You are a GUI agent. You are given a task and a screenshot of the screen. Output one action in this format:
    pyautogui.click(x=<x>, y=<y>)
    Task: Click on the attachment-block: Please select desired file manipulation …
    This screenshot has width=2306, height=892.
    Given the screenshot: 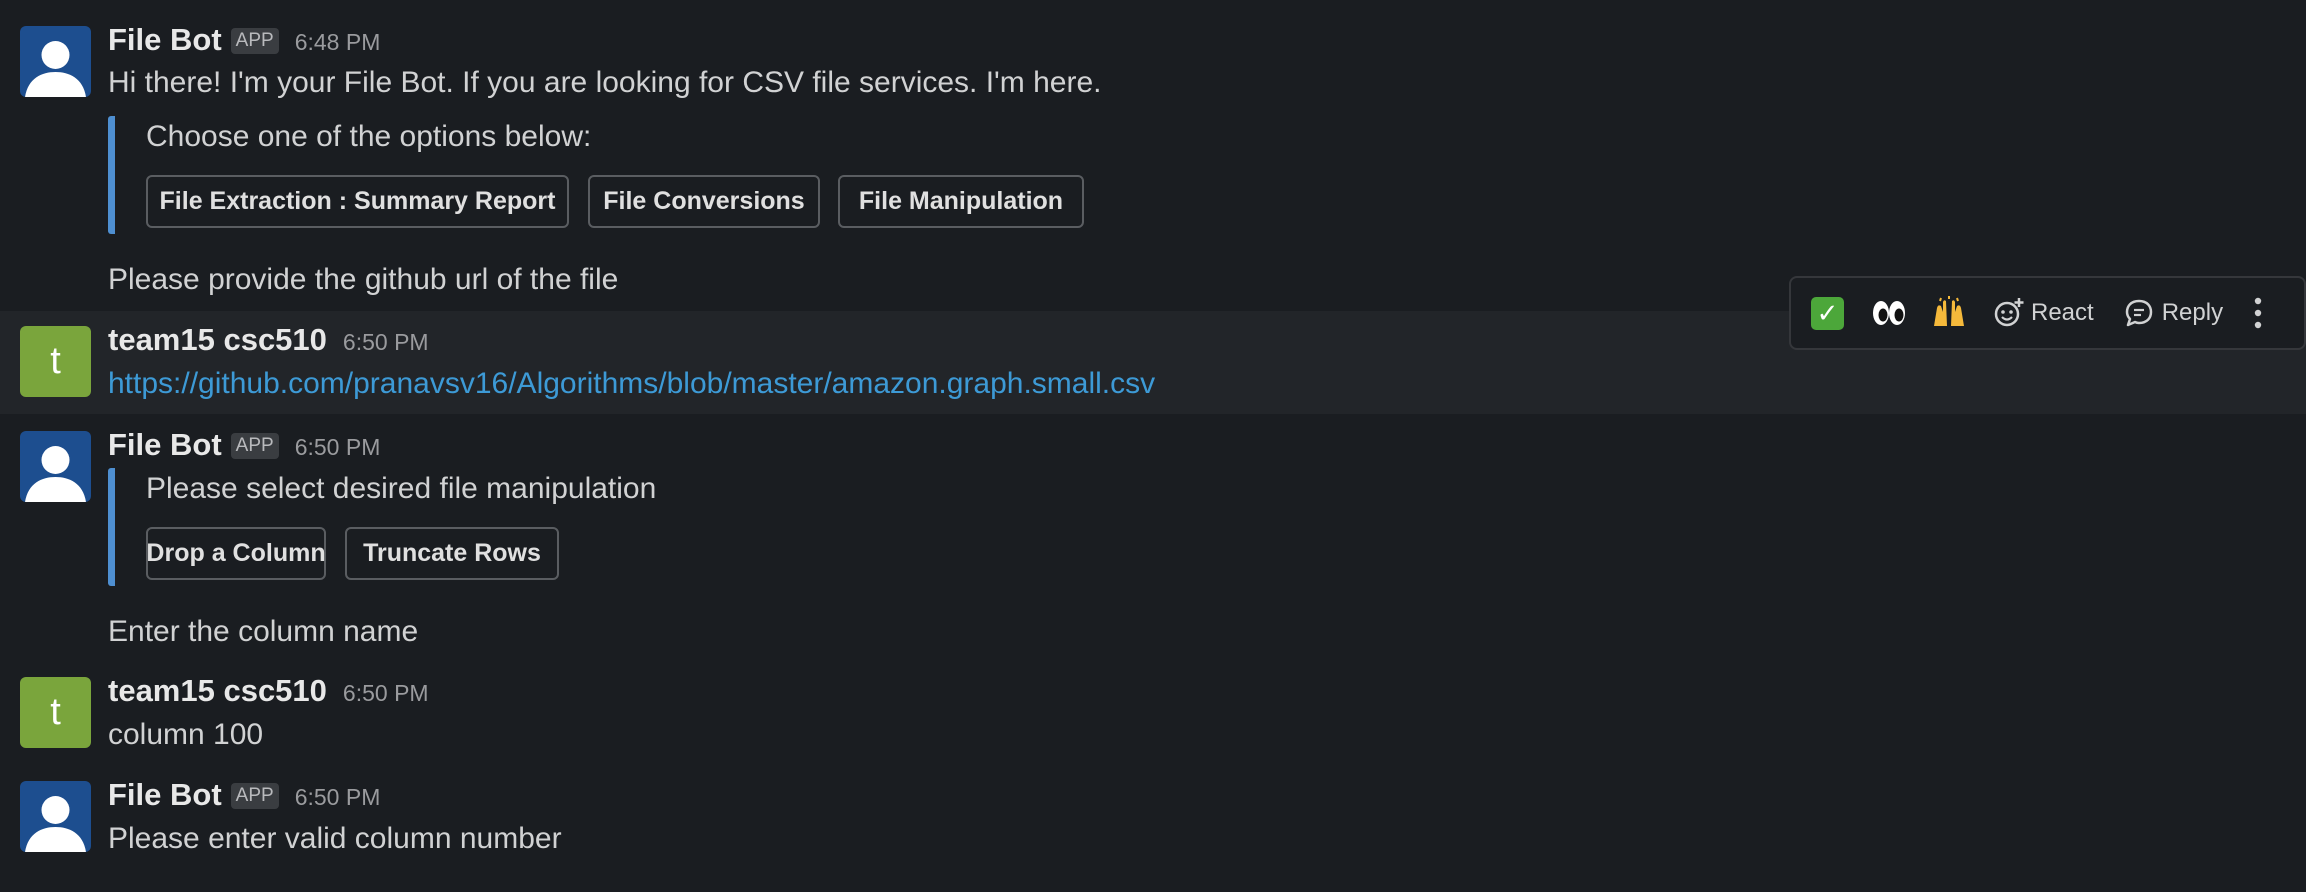 What is the action you would take?
    pyautogui.click(x=461, y=527)
    